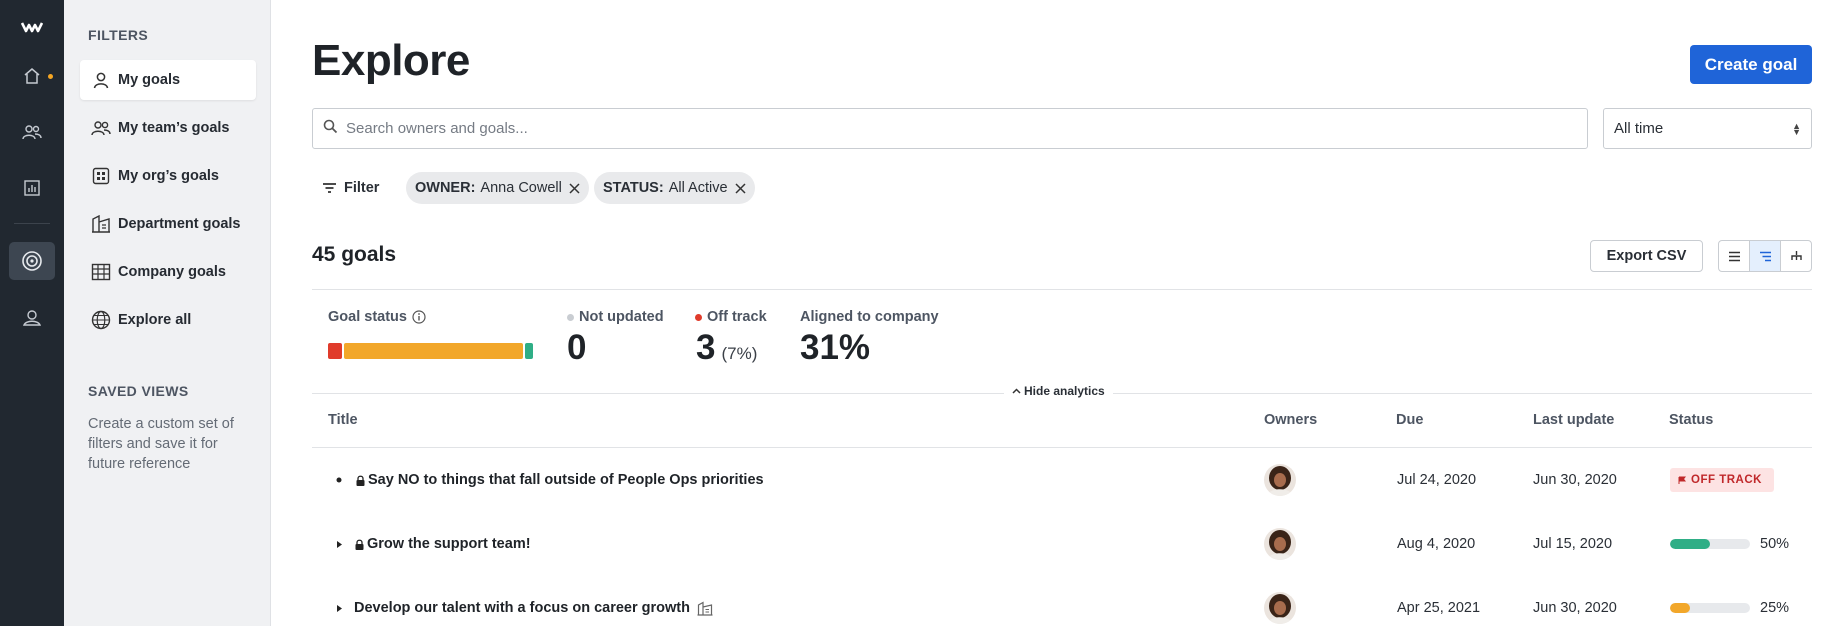  Describe the element at coordinates (1722, 480) in the screenshot. I see `status-cell: OFF TRACK` at that location.